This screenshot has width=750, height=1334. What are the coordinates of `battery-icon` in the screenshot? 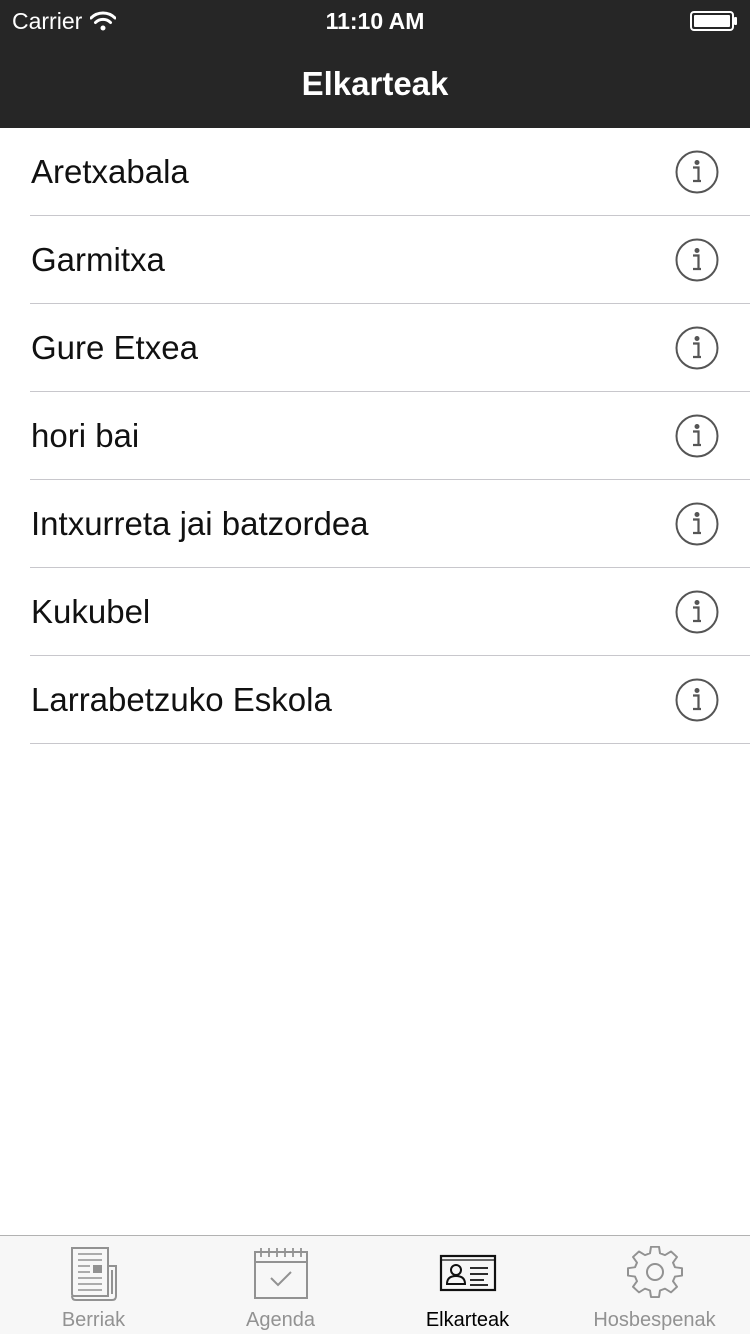 It's located at (713, 21).